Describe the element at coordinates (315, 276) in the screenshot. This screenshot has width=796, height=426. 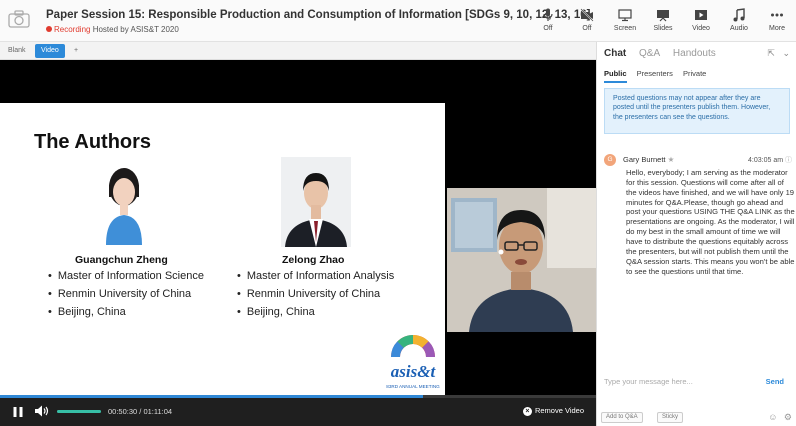
I see `author2-degree: Master of Information Analysis` at that location.